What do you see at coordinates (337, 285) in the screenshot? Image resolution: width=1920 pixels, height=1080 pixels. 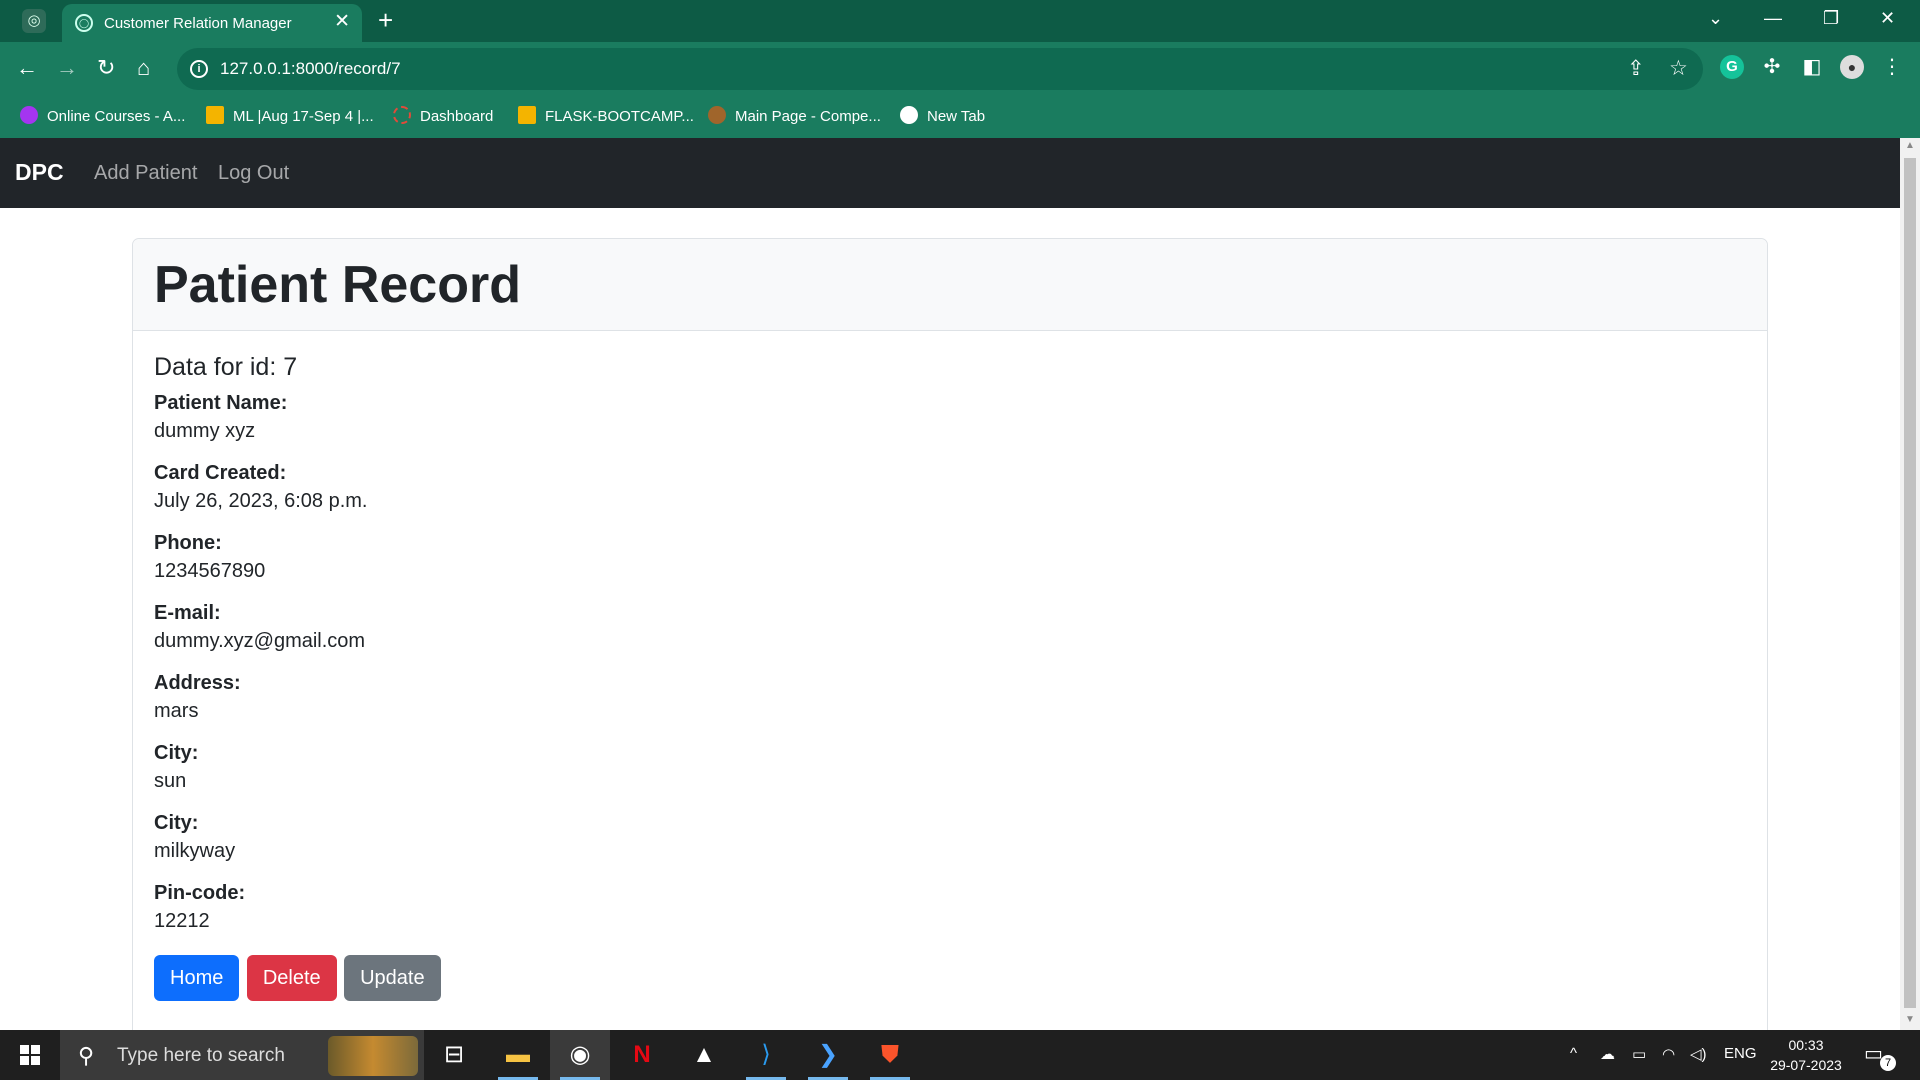 I see `page-title: Patient Record` at bounding box center [337, 285].